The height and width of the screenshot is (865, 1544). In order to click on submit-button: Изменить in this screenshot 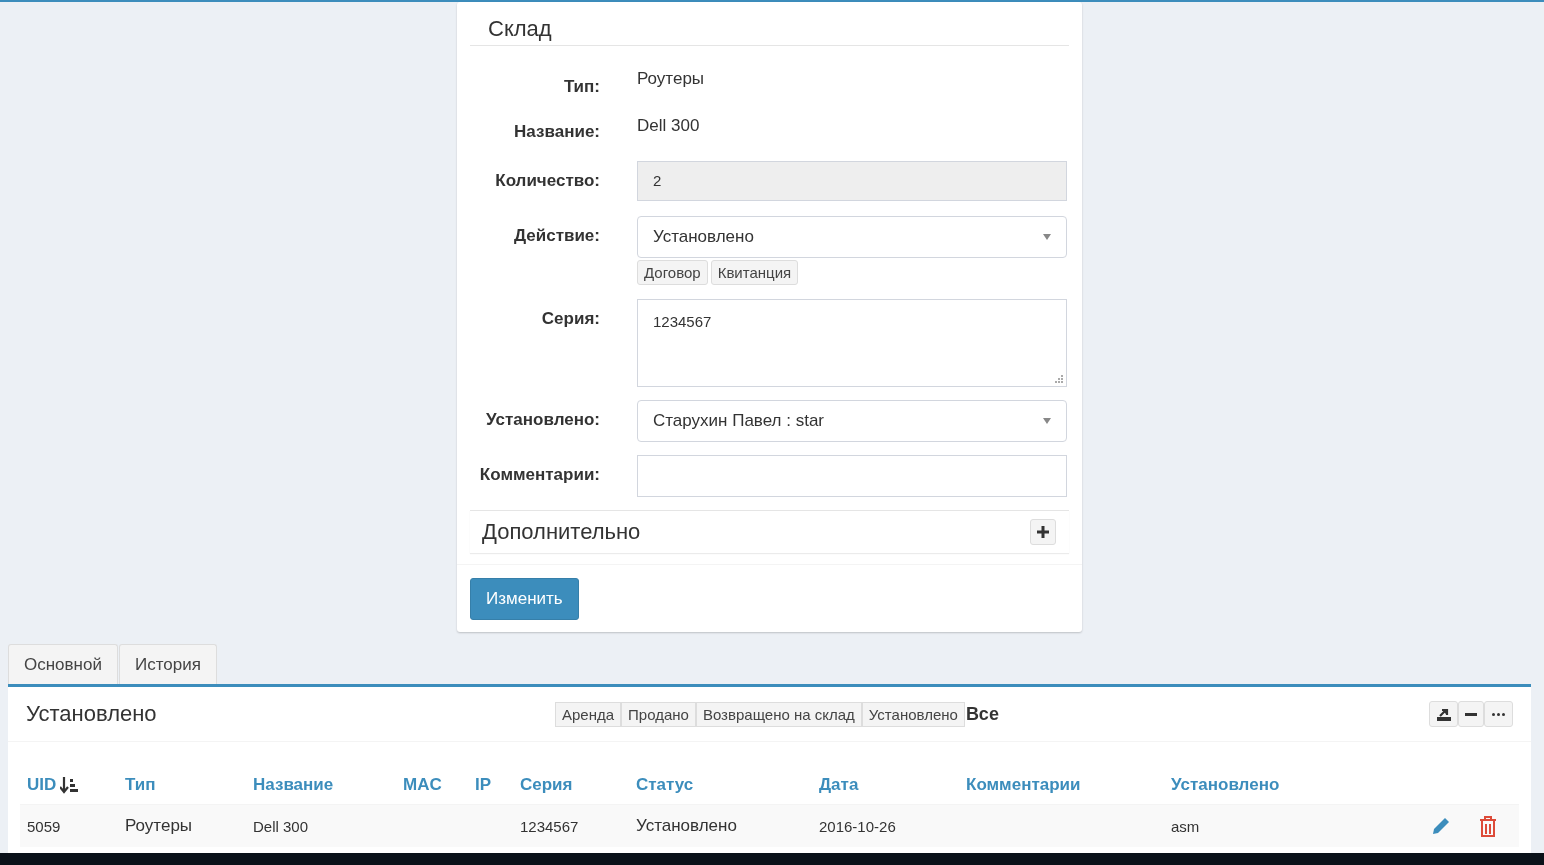, I will do `click(524, 599)`.